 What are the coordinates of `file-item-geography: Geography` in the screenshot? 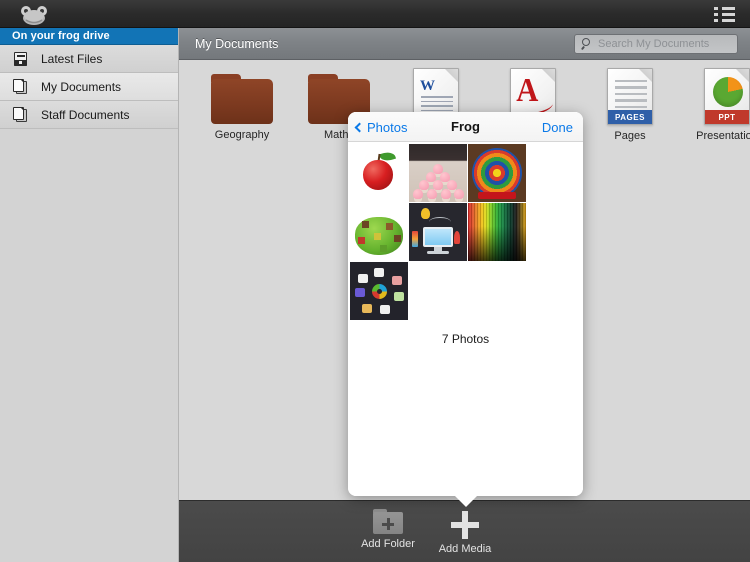 It's located at (242, 107).